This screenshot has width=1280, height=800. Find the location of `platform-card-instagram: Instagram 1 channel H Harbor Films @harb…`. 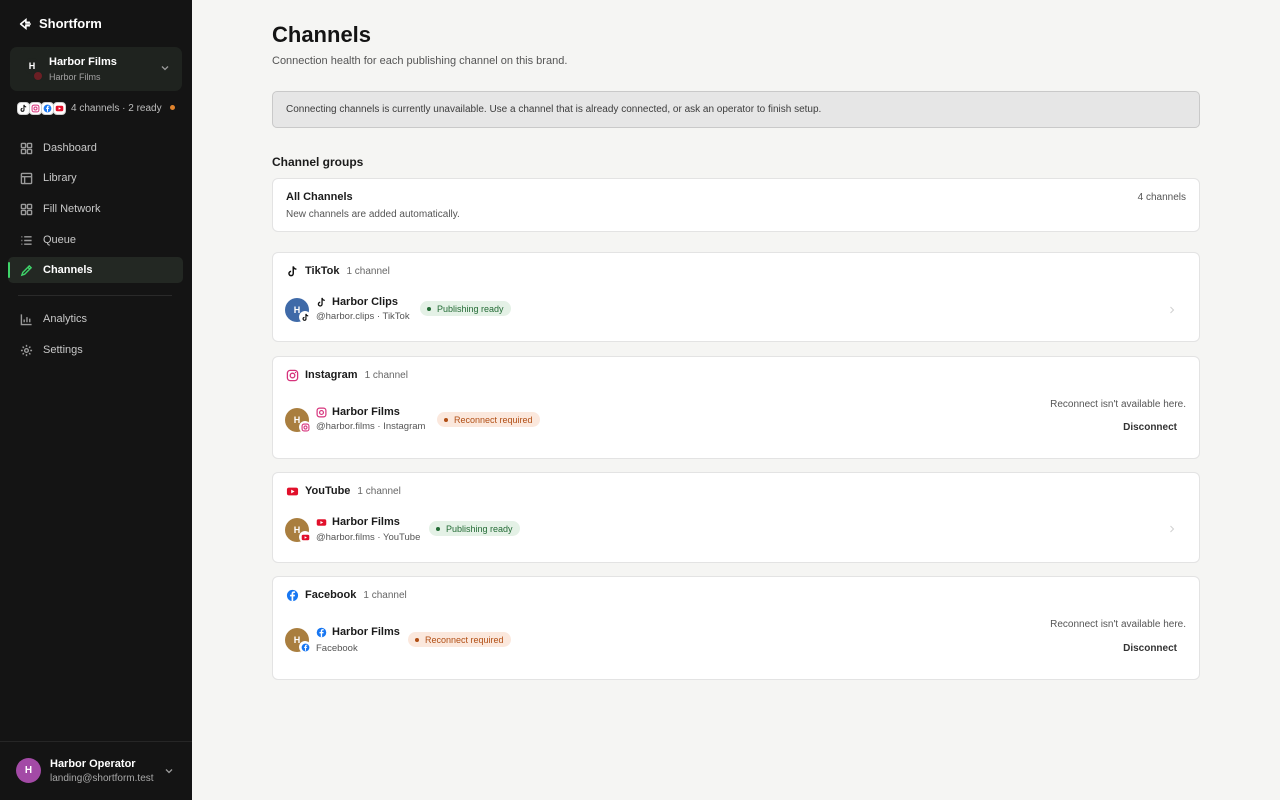

platform-card-instagram: Instagram 1 channel H Harbor Films @harb… is located at coordinates (736, 407).